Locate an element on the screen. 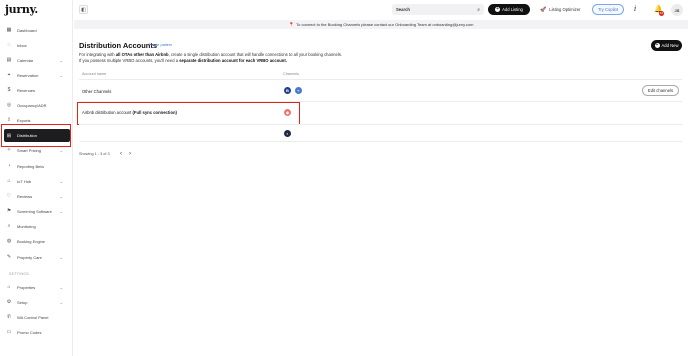  sidebar-item-calendar: ▤ Calendar ⌄ is located at coordinates (38, 60).